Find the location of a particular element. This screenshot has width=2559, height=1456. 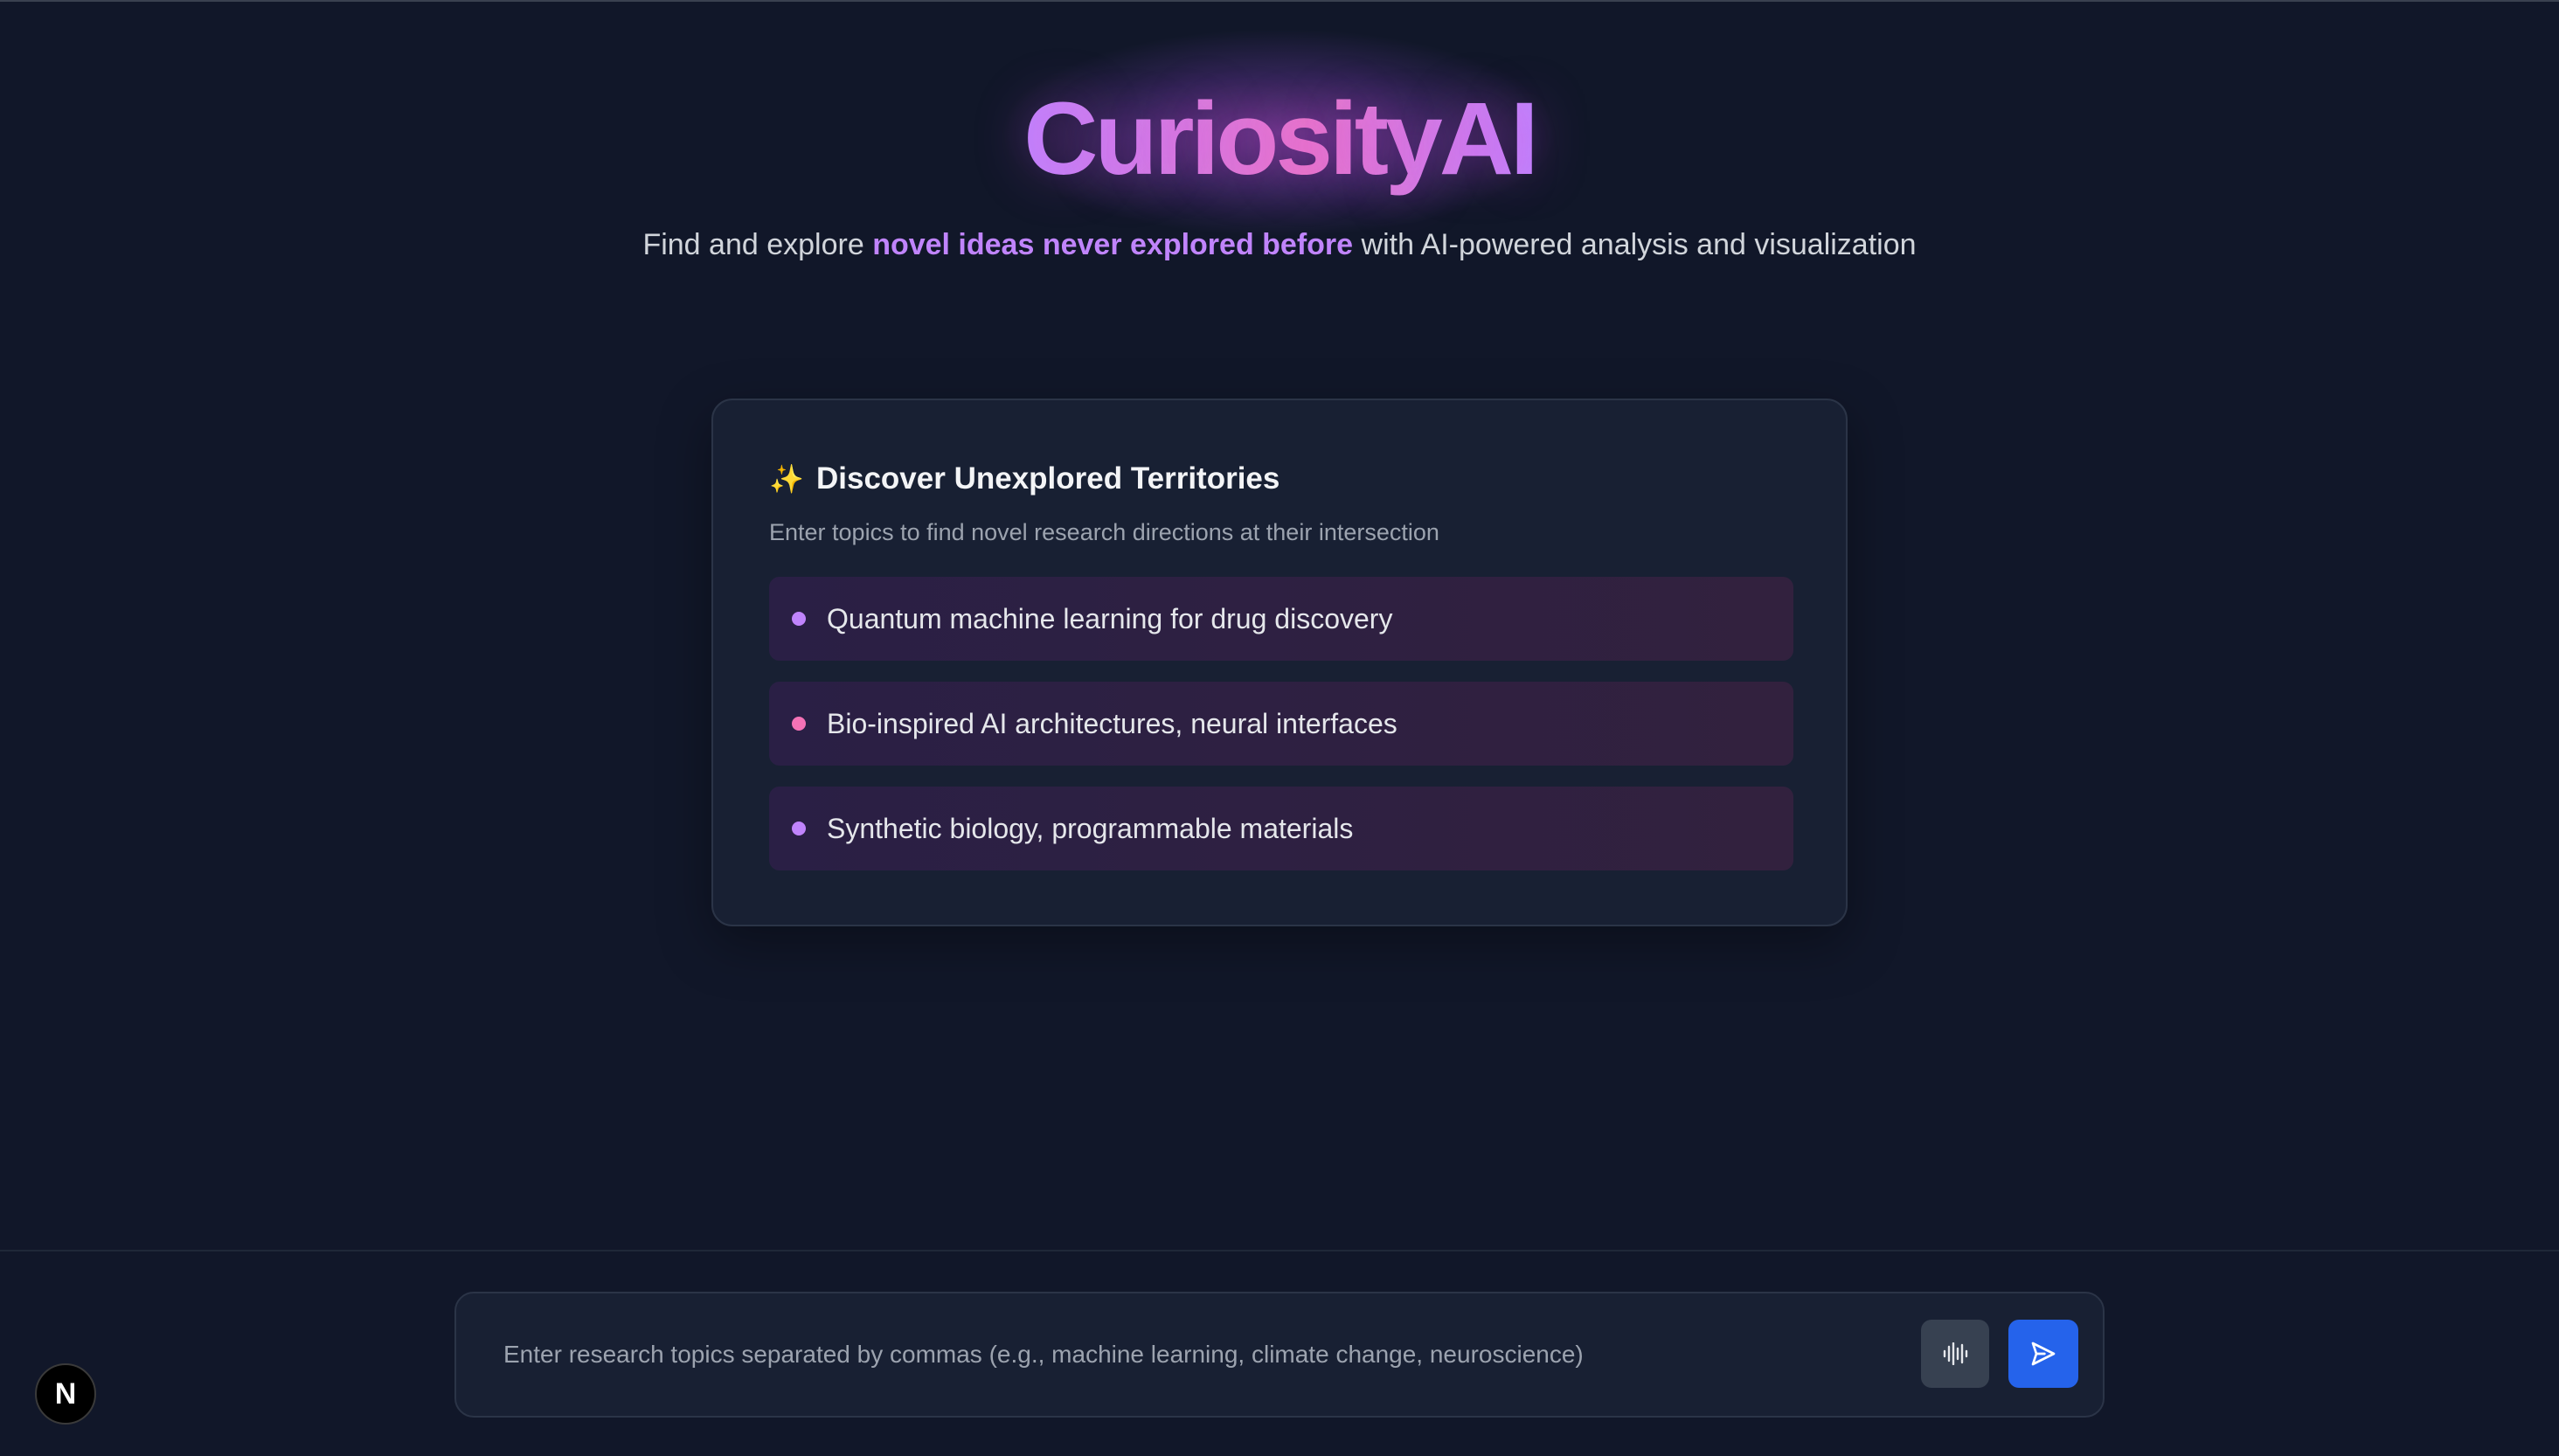

card-title: Discover Unexplored Territories is located at coordinates (1048, 478).